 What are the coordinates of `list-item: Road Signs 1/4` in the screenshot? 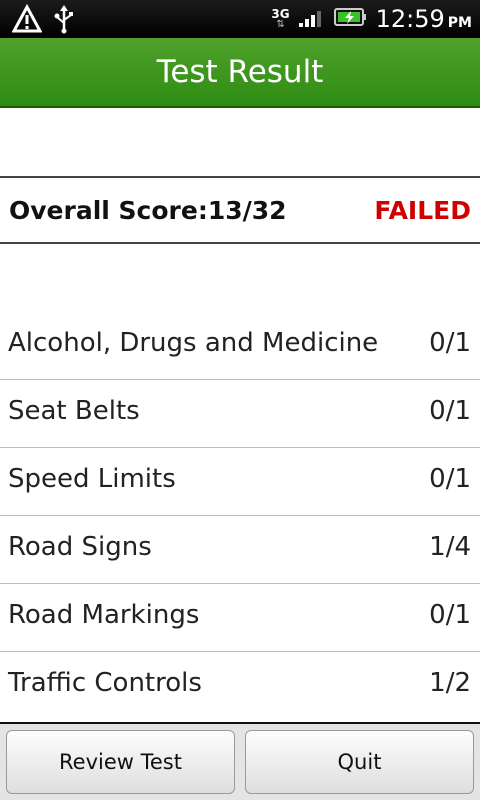 It's located at (240, 550).